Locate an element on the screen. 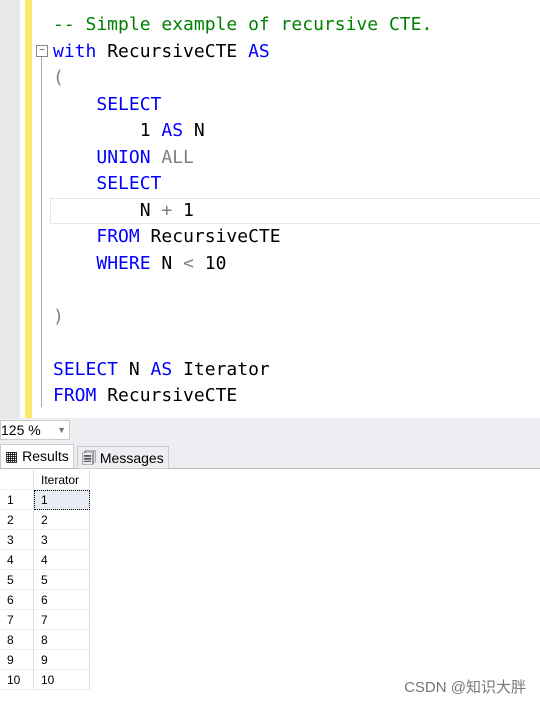  row-number: 2 is located at coordinates (17, 519).